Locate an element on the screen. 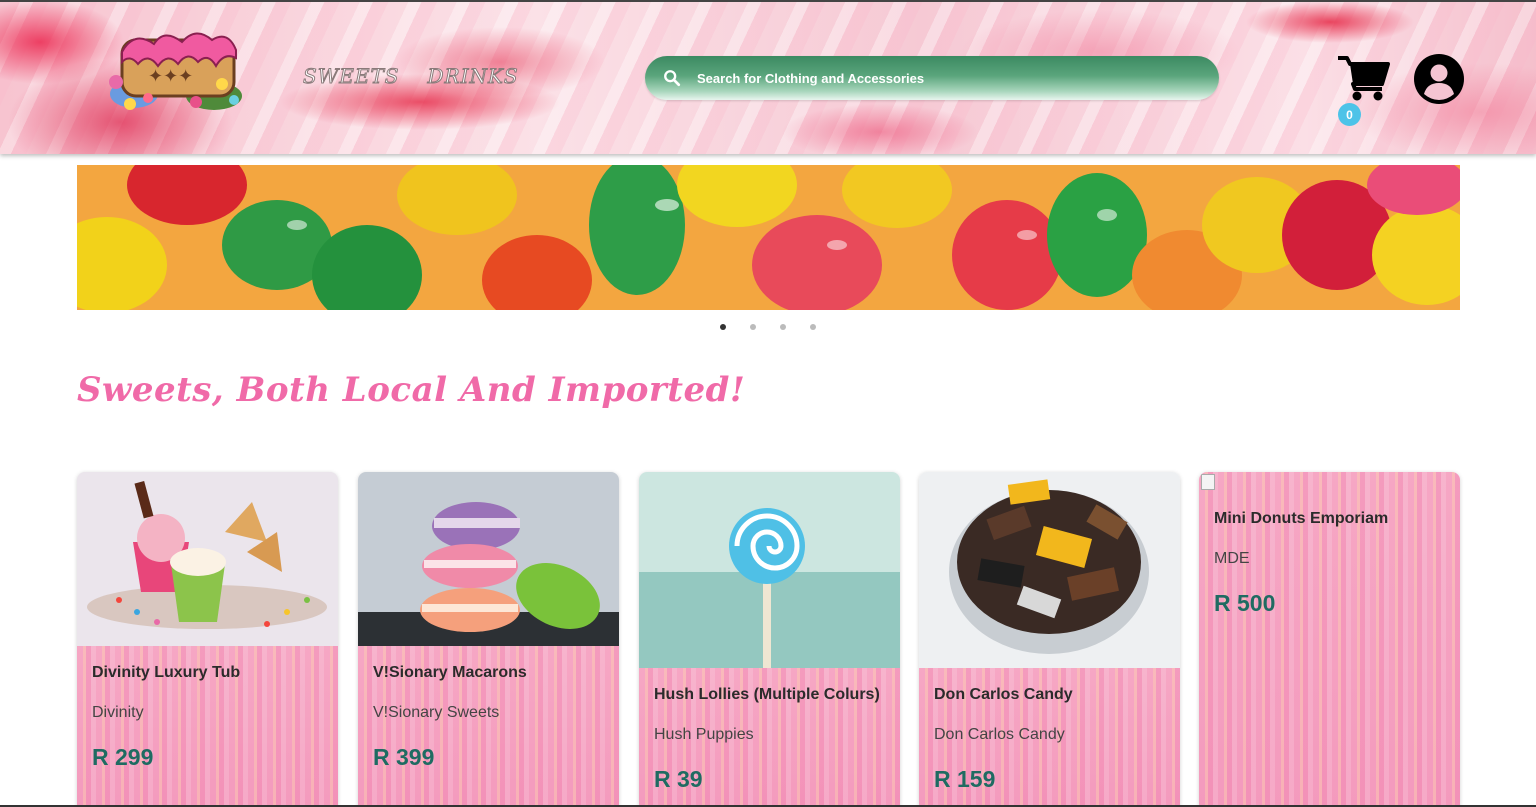  broken-image-icon is located at coordinates (1208, 482).